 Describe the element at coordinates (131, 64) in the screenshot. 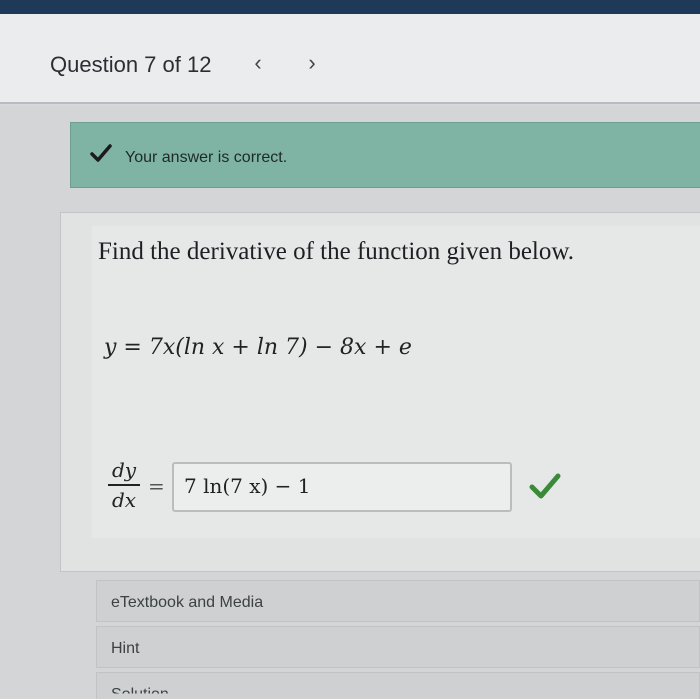

I see `question-counter: Question 7 of 12` at that location.